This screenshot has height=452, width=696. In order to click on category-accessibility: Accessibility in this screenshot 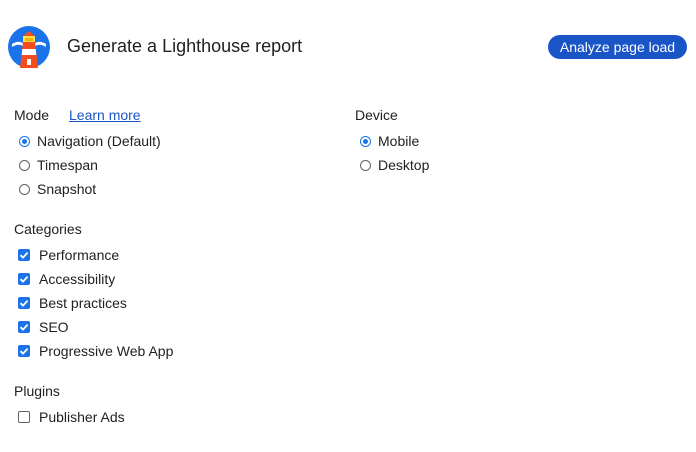, I will do `click(66, 279)`.